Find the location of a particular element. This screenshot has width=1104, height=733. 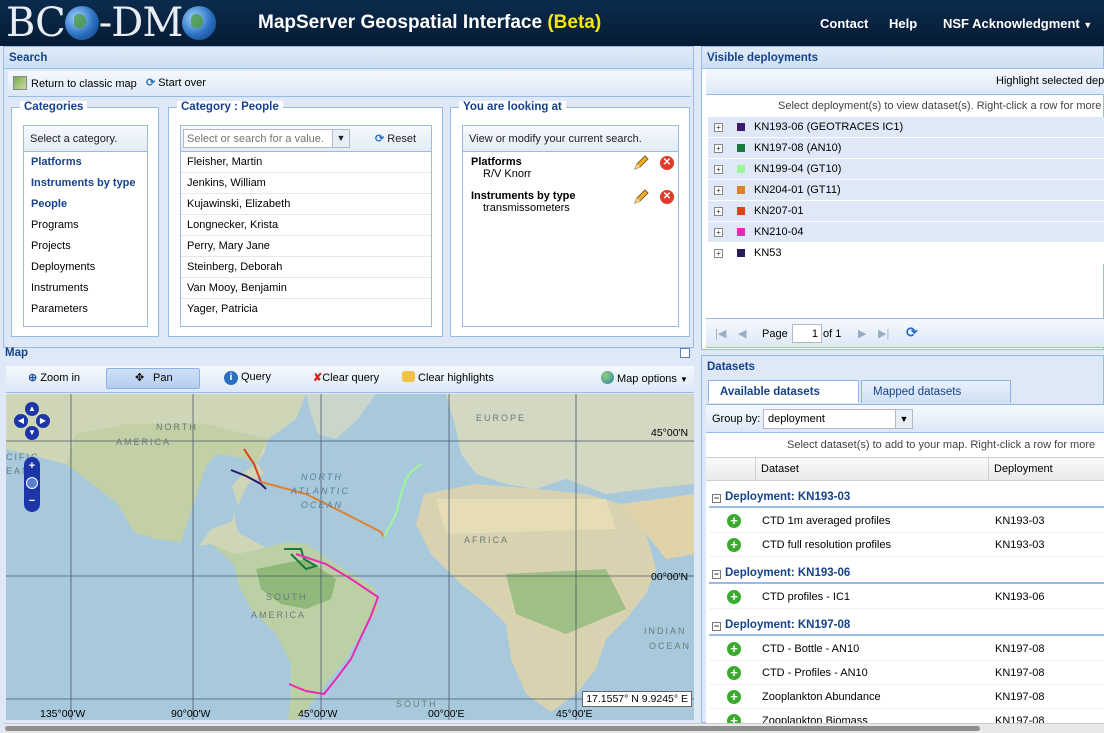

deployment-row: + KN207-01 is located at coordinates (906, 211).